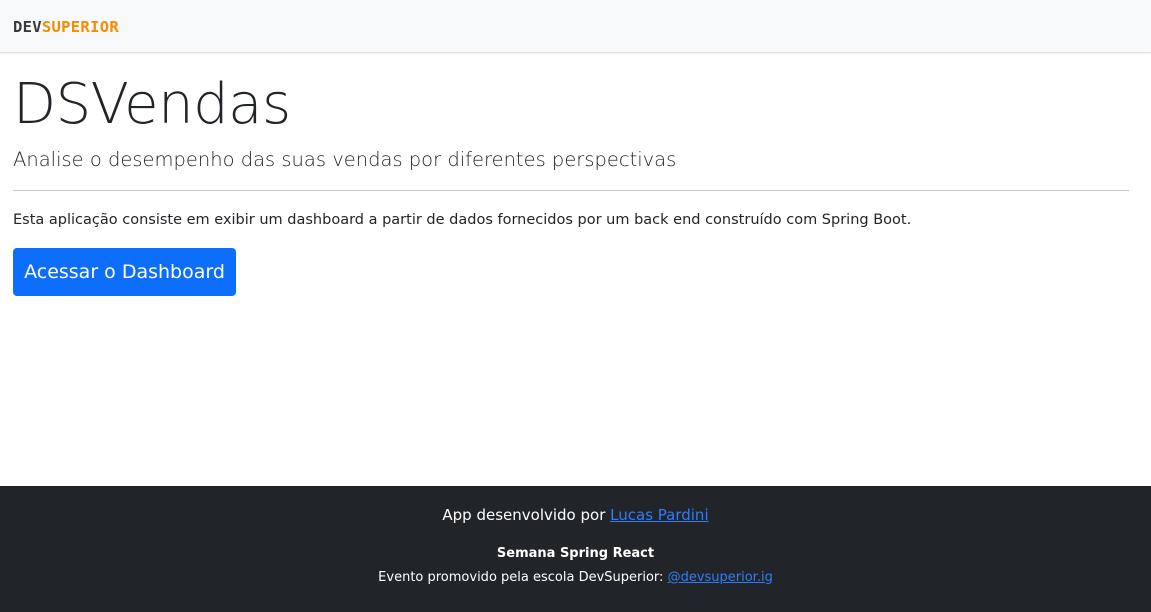 The height and width of the screenshot is (612, 1151). Describe the element at coordinates (575, 26) in the screenshot. I see `top-navbar: DEV SUPERIOR` at that location.